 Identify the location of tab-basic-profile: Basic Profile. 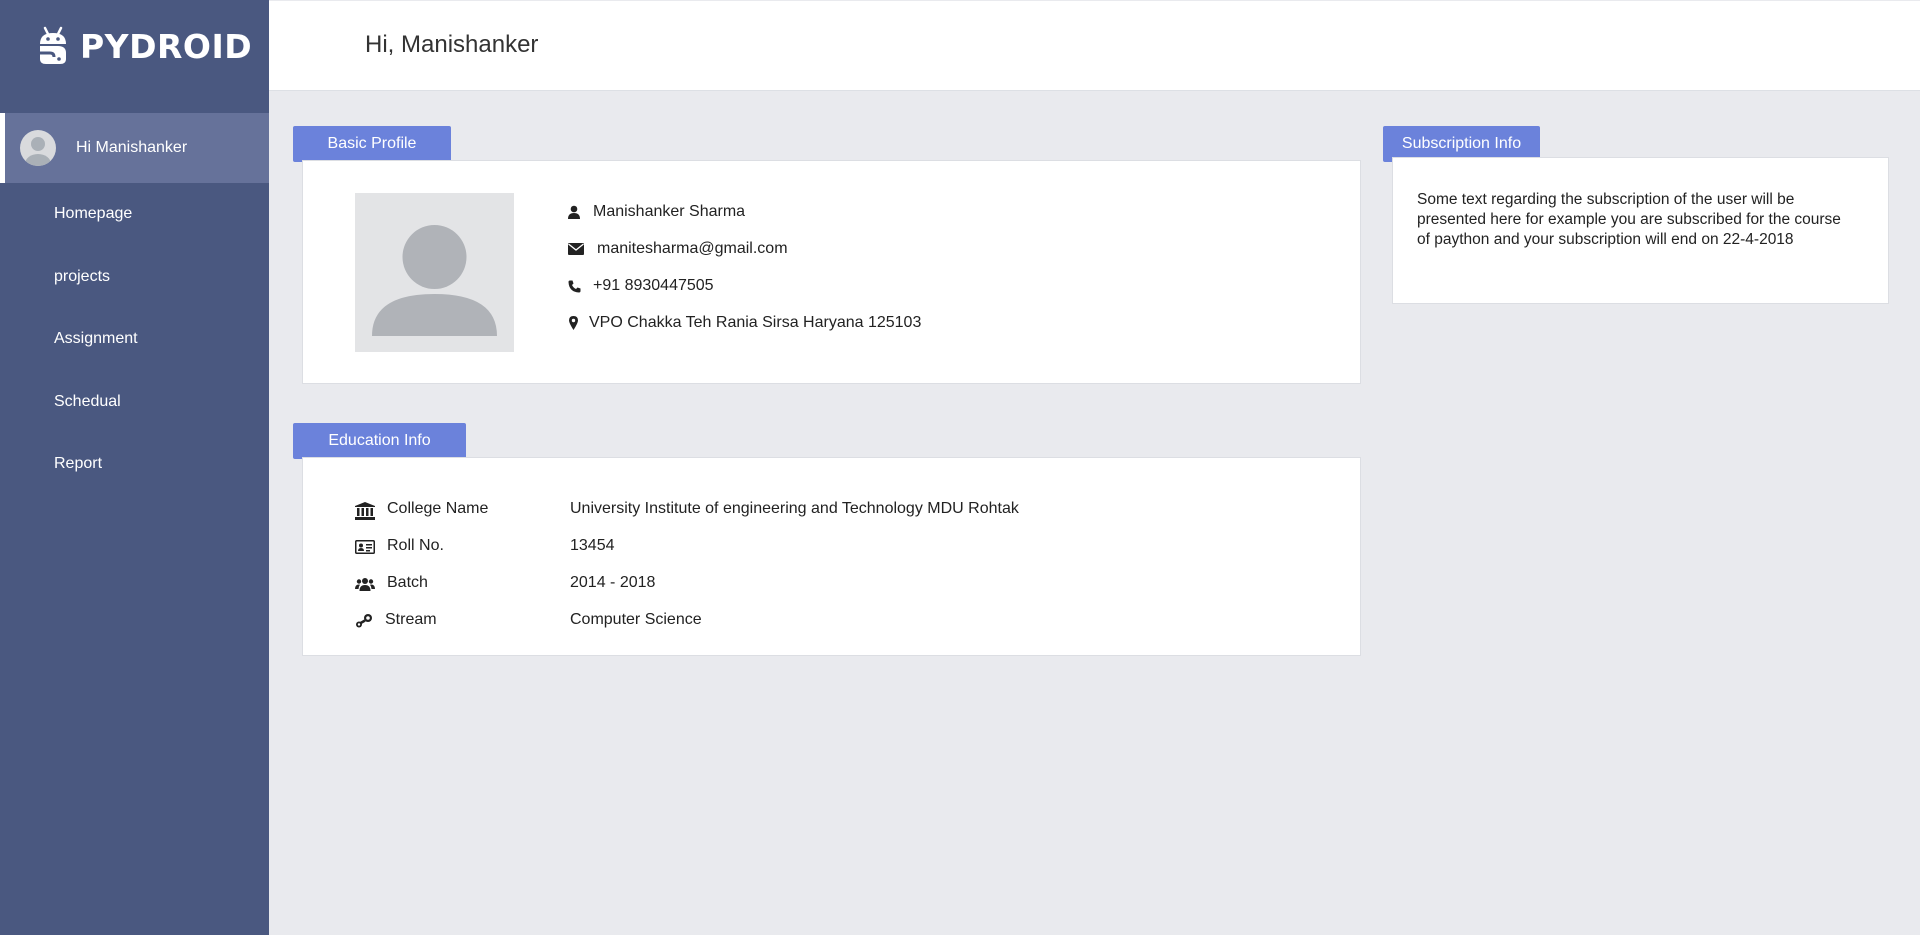
(372, 144).